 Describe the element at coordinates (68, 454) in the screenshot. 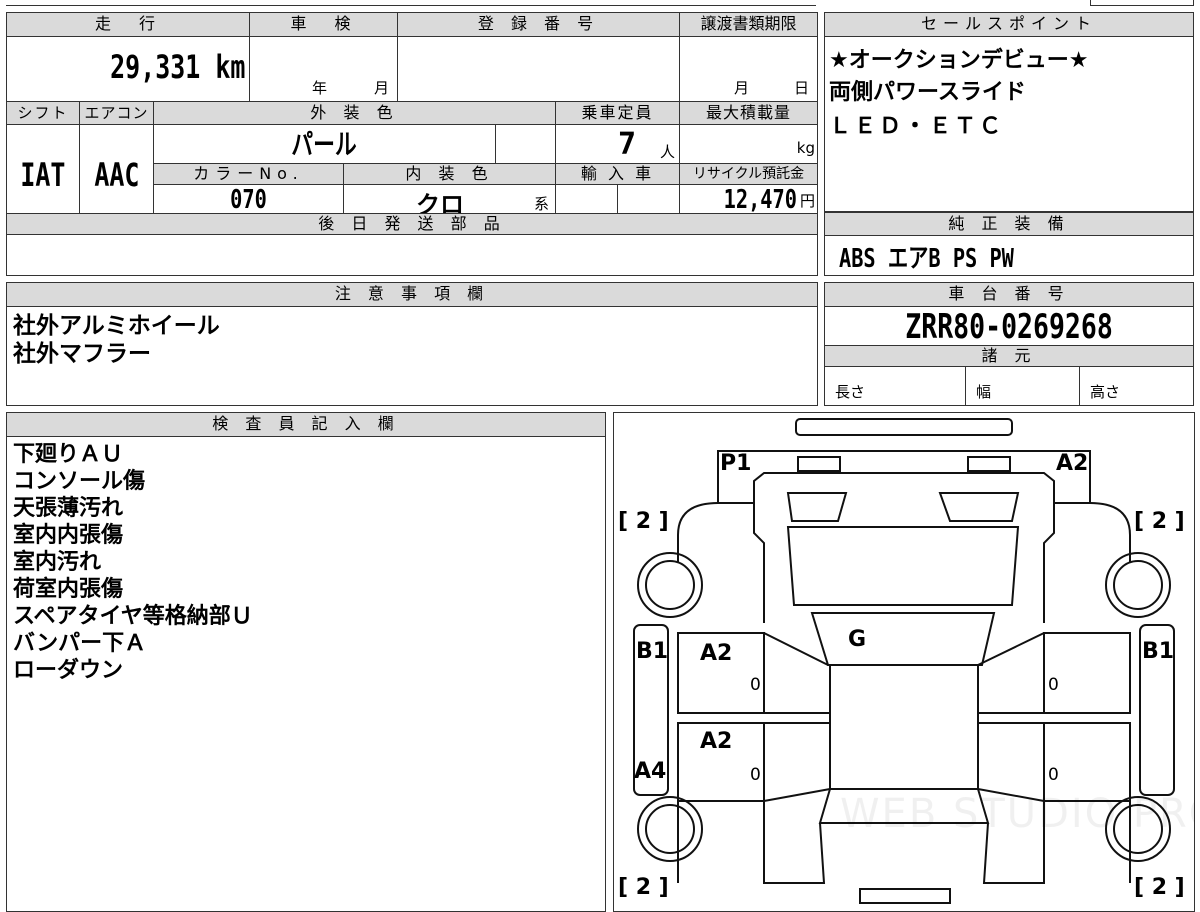

I see `inspector-note-1: 下廻りＡＵ` at that location.